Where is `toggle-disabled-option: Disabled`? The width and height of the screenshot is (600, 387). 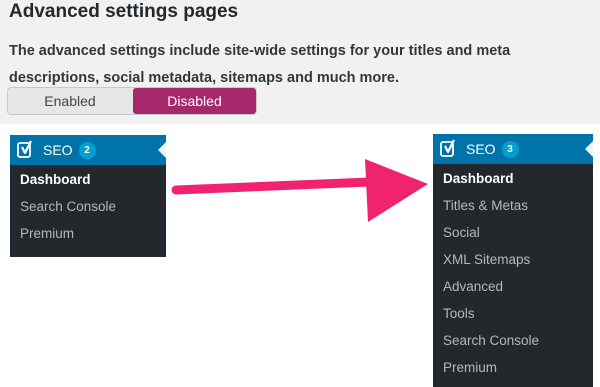 toggle-disabled-option: Disabled is located at coordinates (194, 101).